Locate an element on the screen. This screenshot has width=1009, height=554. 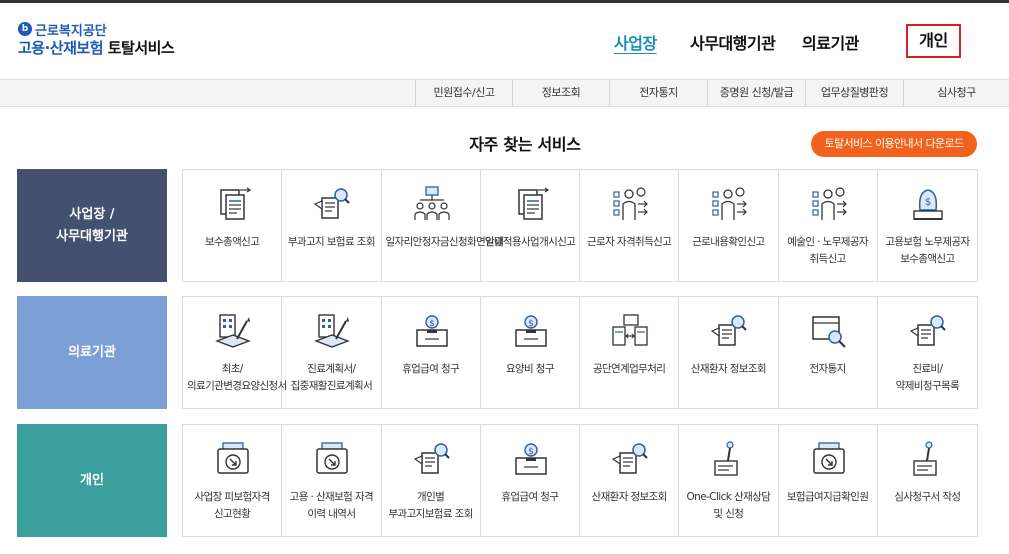
gnb-business: 사업장 is located at coordinates (635, 42).